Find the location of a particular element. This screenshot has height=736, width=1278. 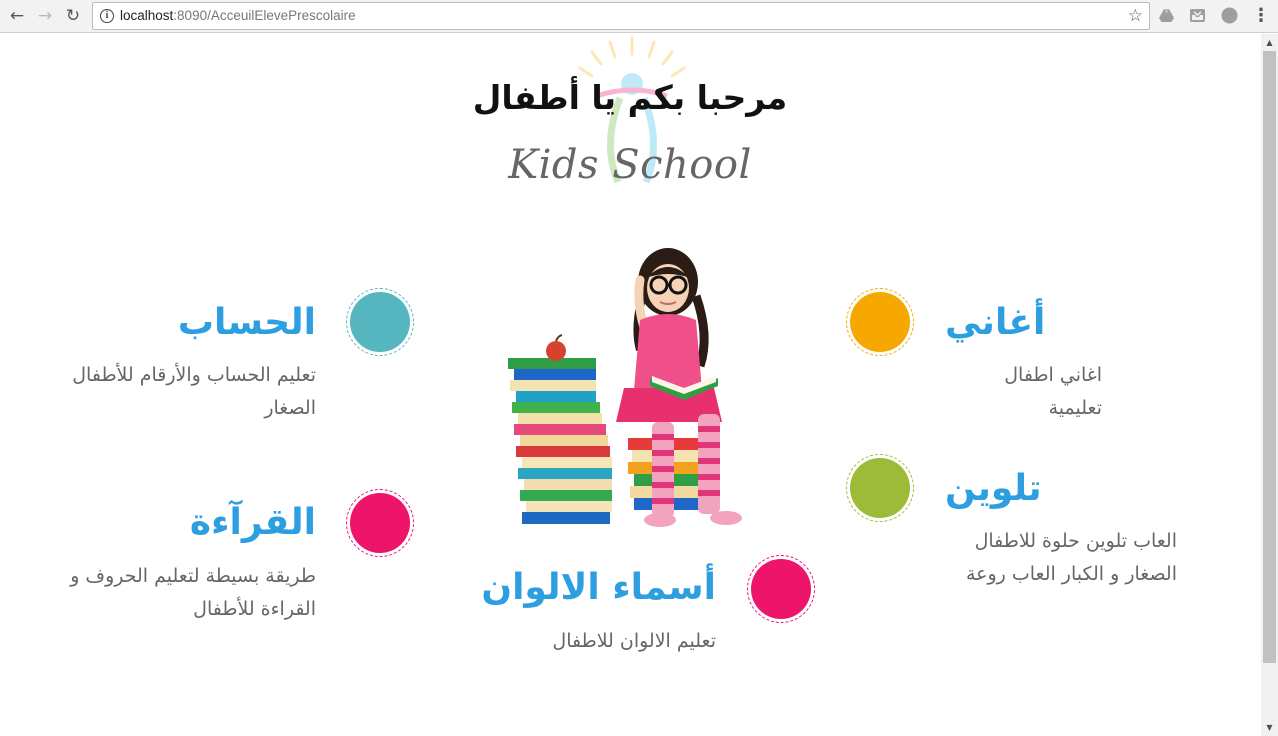

reading-desc-line2: القراءة للأطفال is located at coordinates (254, 609).